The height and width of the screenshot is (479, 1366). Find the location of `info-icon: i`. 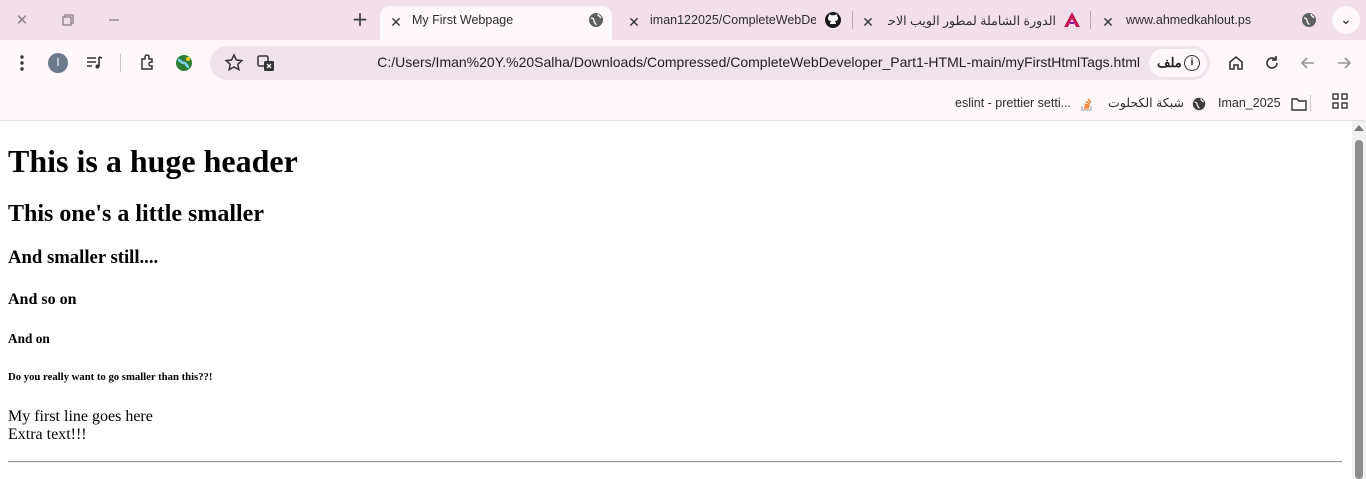

info-icon: i is located at coordinates (1192, 63).